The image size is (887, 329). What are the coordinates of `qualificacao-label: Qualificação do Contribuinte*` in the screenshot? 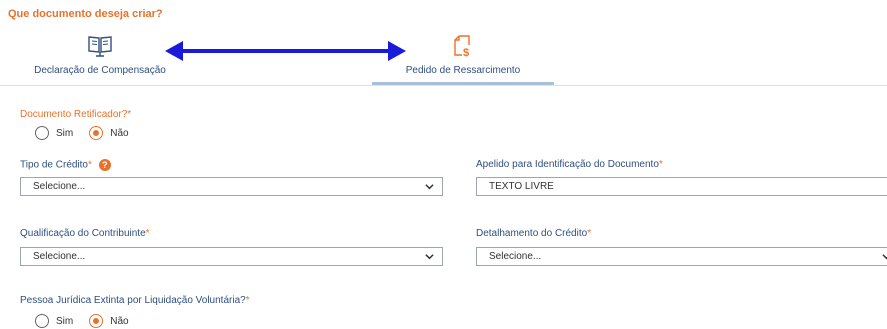 It's located at (85, 233).